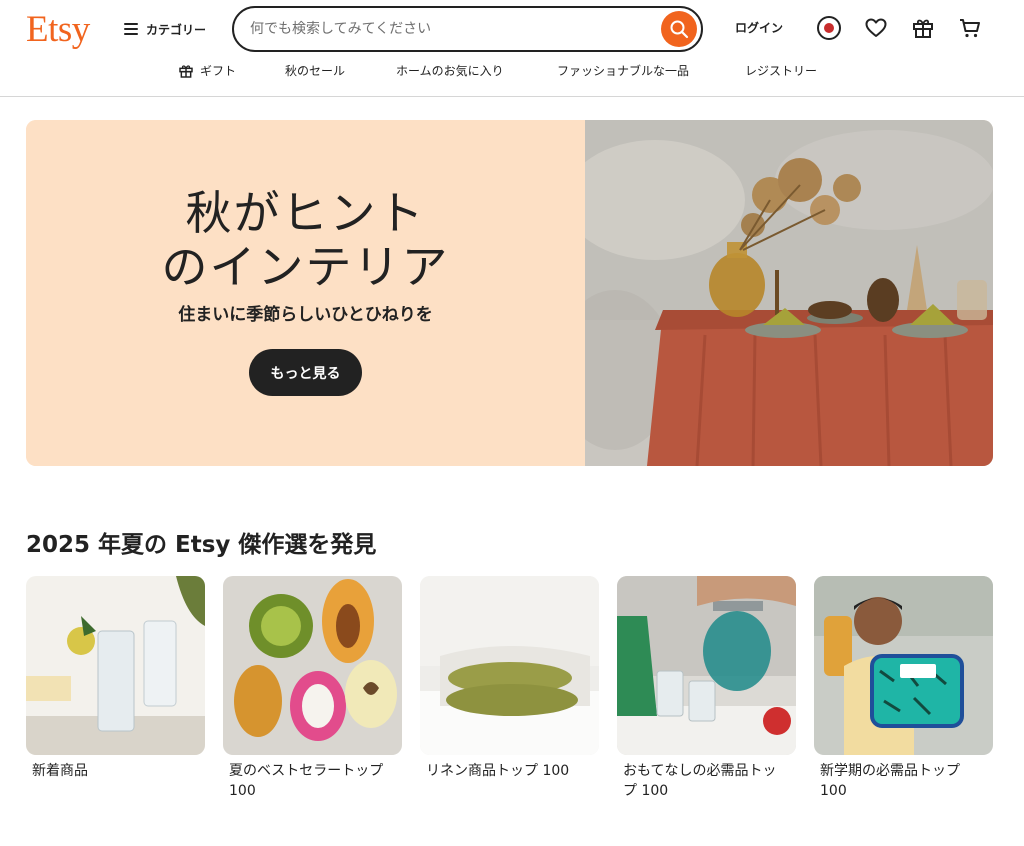 This screenshot has width=1024, height=846. What do you see at coordinates (890, 781) in the screenshot?
I see `card-label: 新学期の必需品トップ 100` at bounding box center [890, 781].